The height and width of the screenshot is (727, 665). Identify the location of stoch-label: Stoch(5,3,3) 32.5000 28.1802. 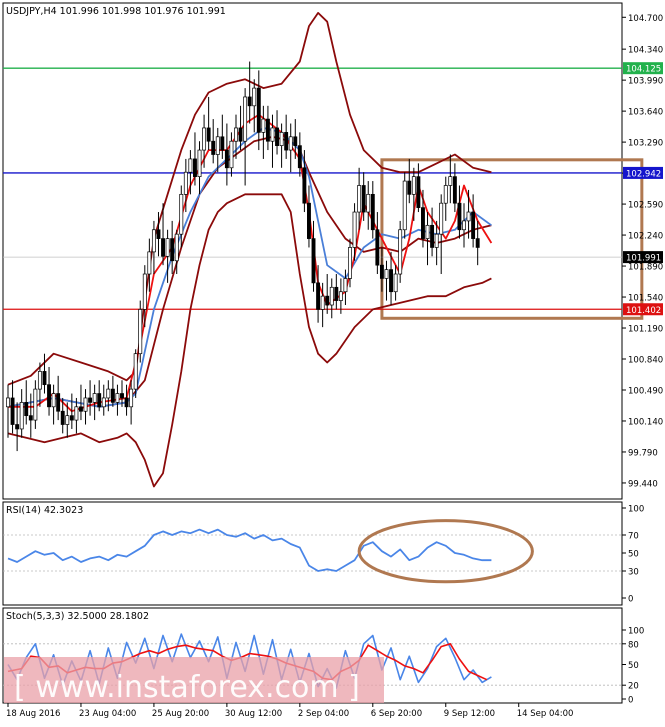
(77, 616).